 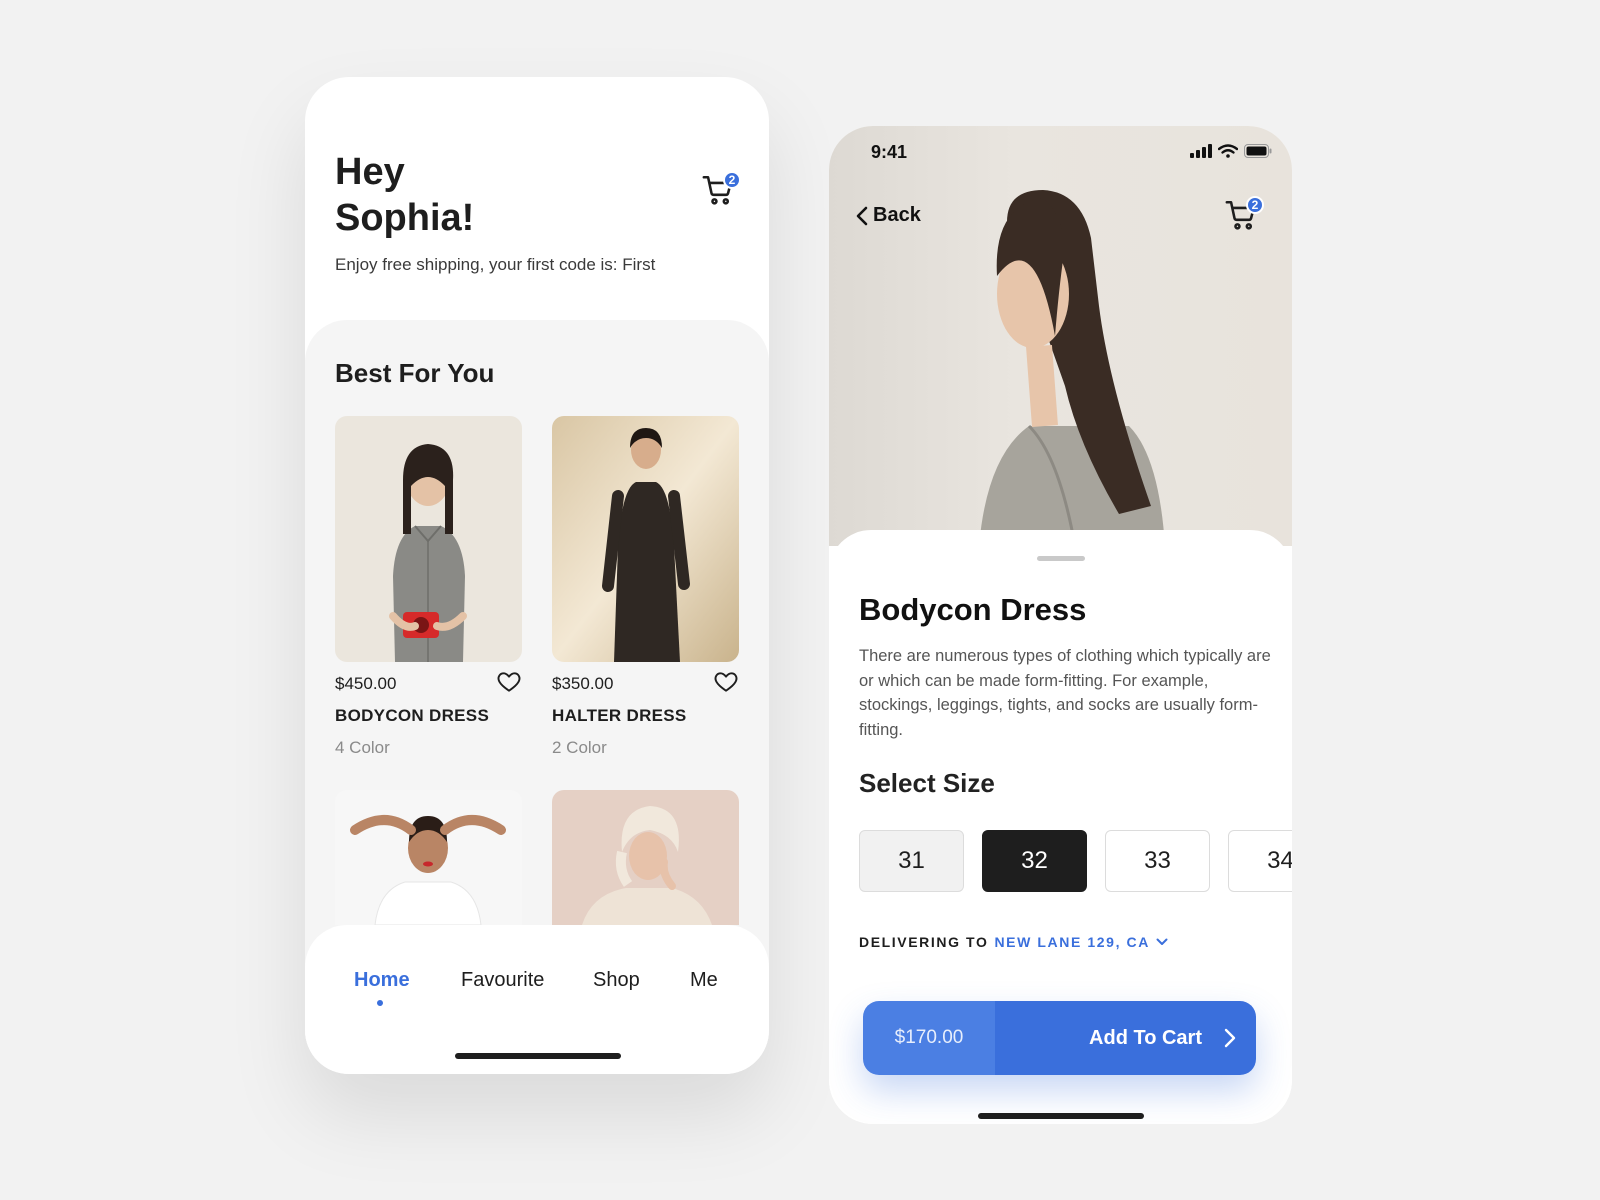 What do you see at coordinates (583, 683) in the screenshot?
I see `product-price: $350.00` at bounding box center [583, 683].